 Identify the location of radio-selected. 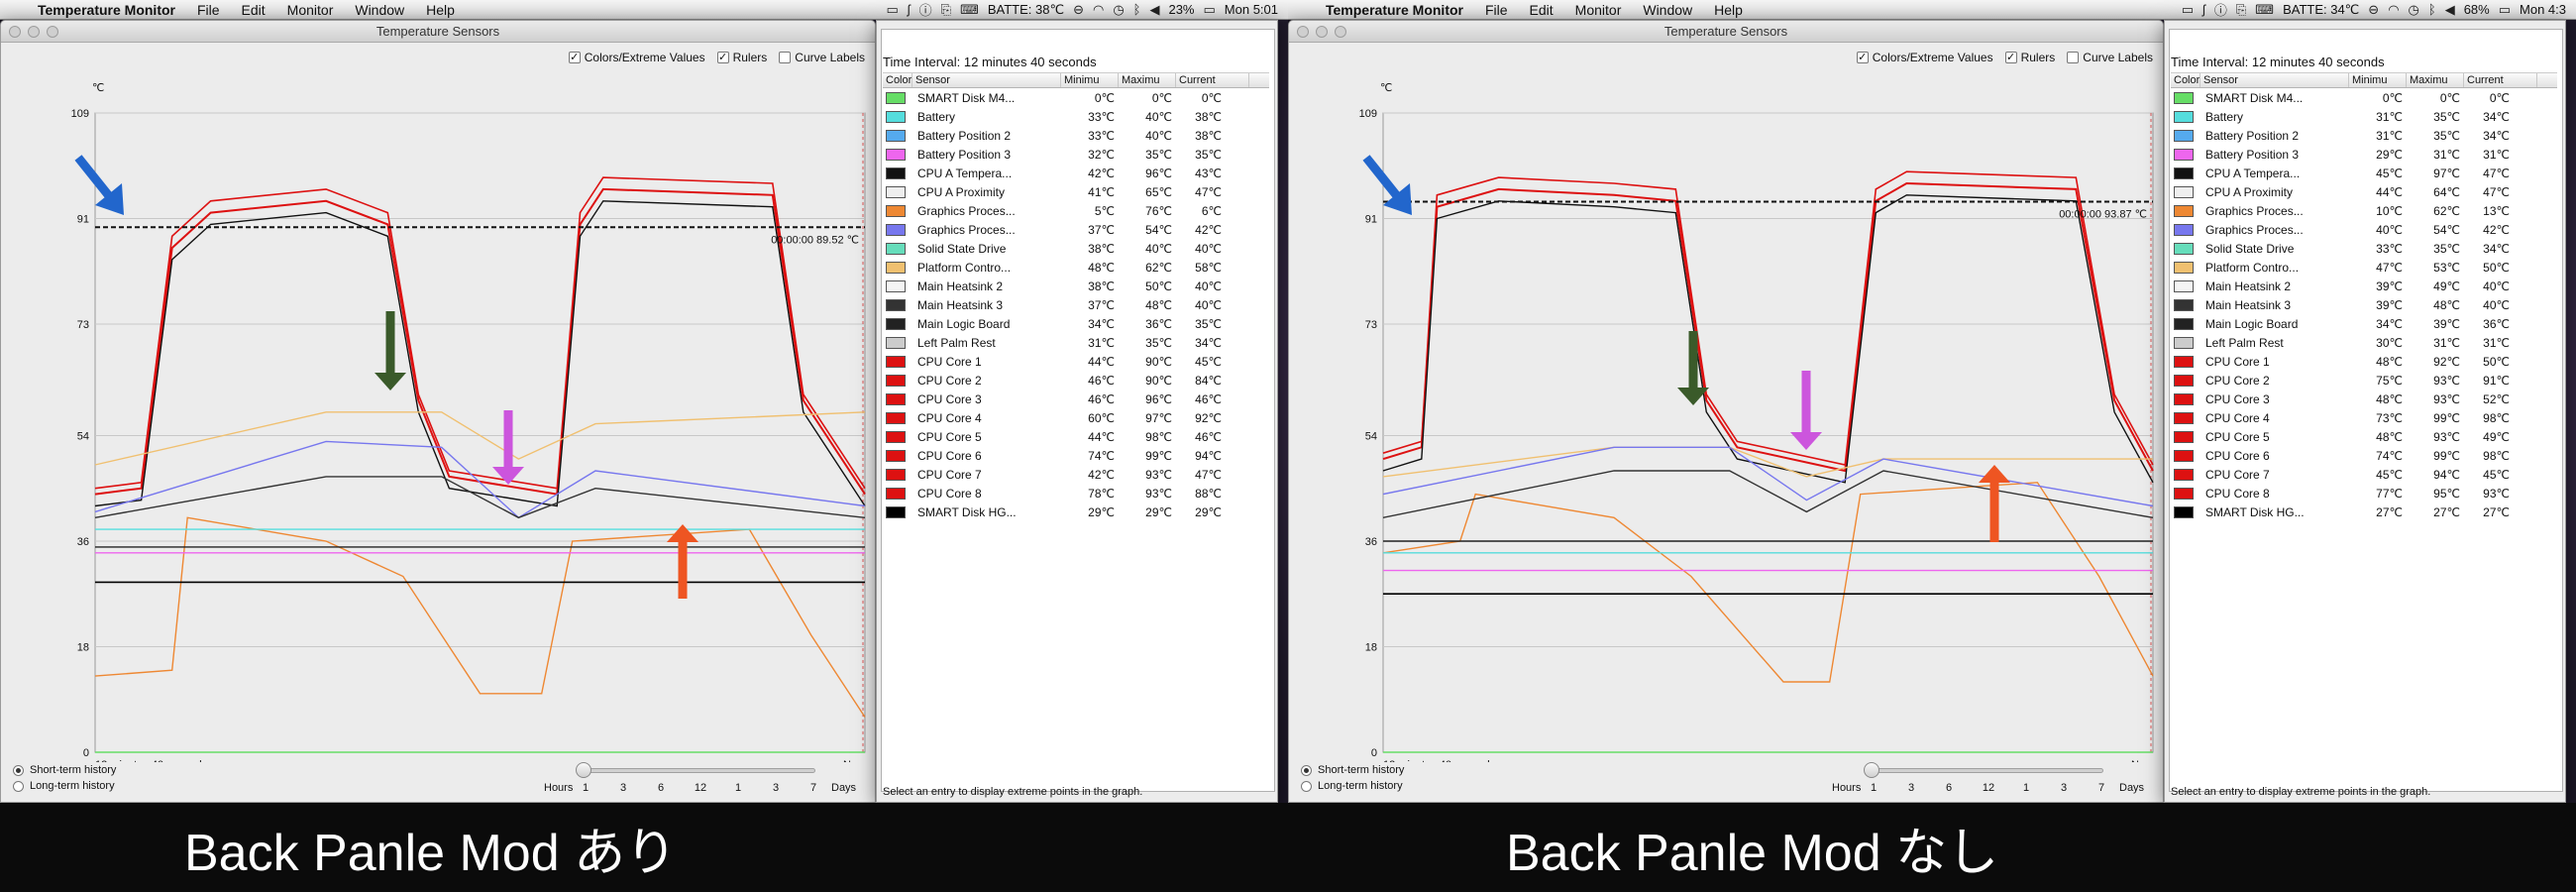
(1307, 770).